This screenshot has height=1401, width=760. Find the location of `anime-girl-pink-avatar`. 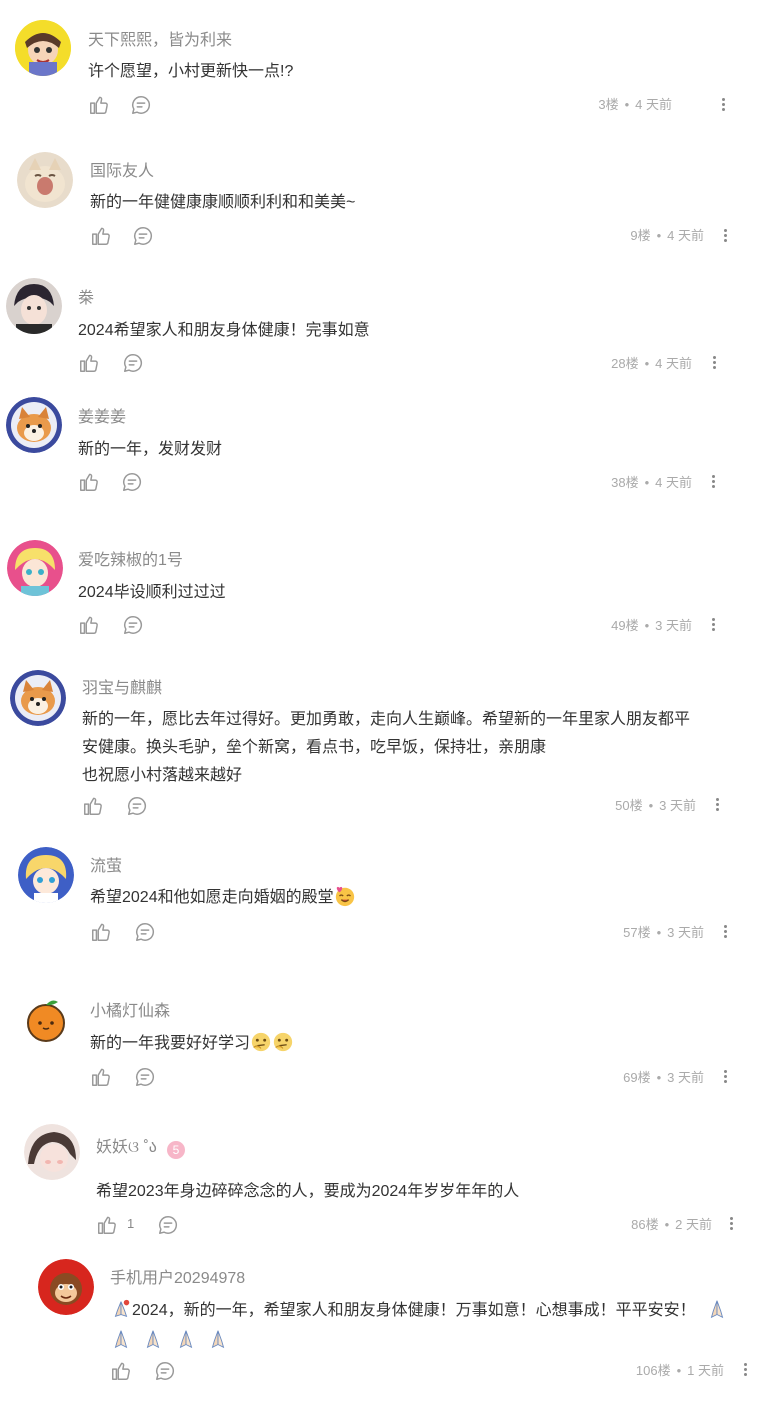

anime-girl-pink-avatar is located at coordinates (35, 568).